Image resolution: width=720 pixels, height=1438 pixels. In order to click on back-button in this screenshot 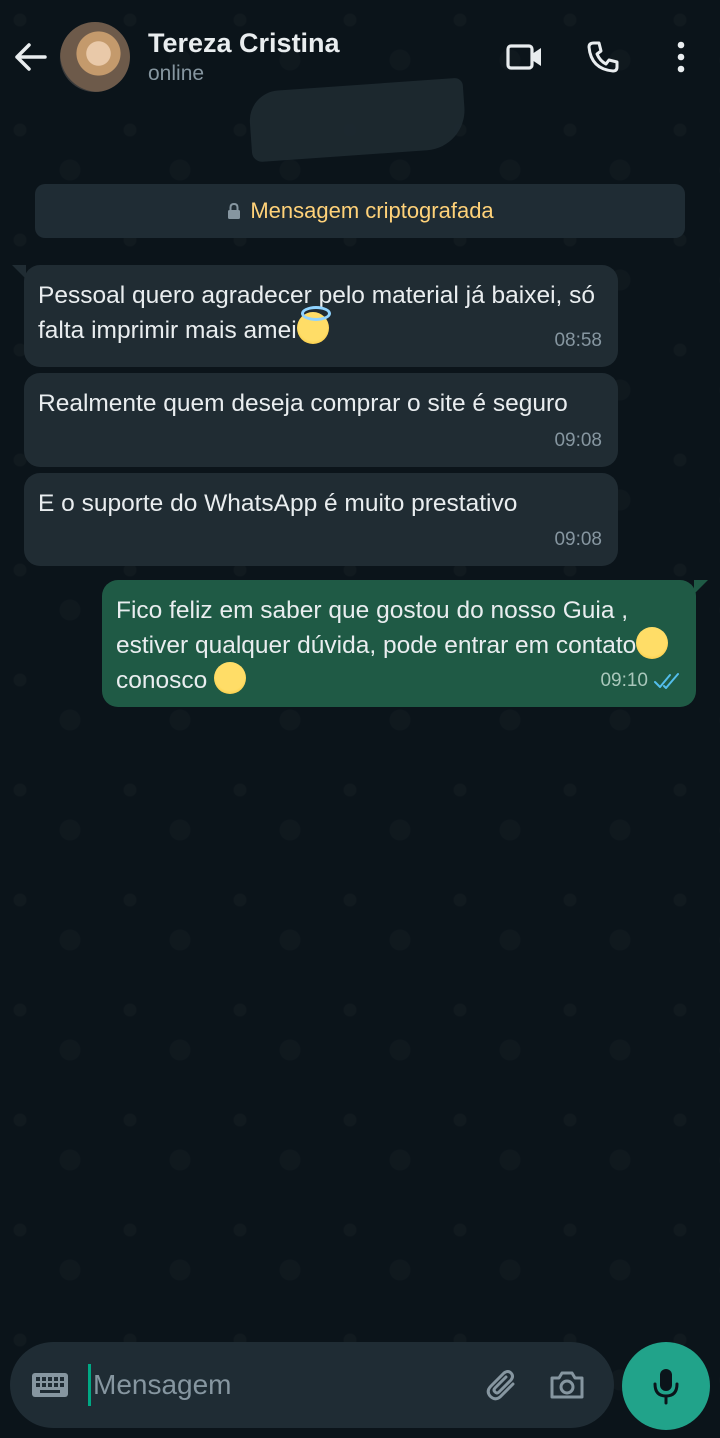, I will do `click(30, 57)`.